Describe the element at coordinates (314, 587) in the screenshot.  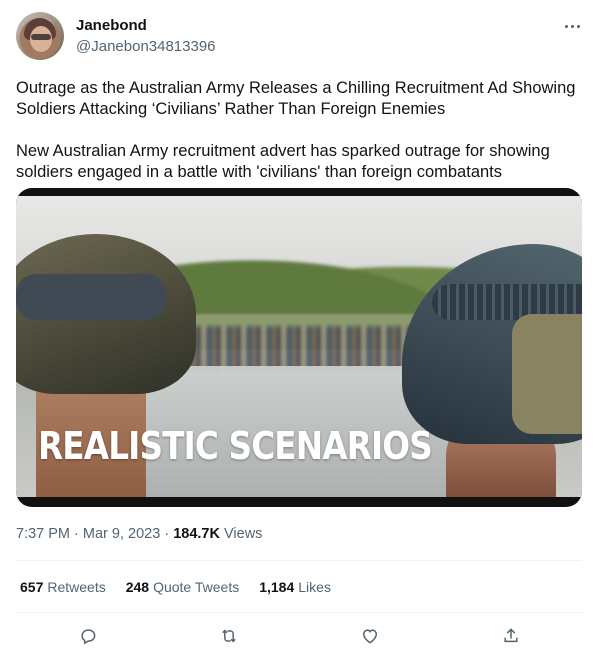
I see `likes-label: Likes` at that location.